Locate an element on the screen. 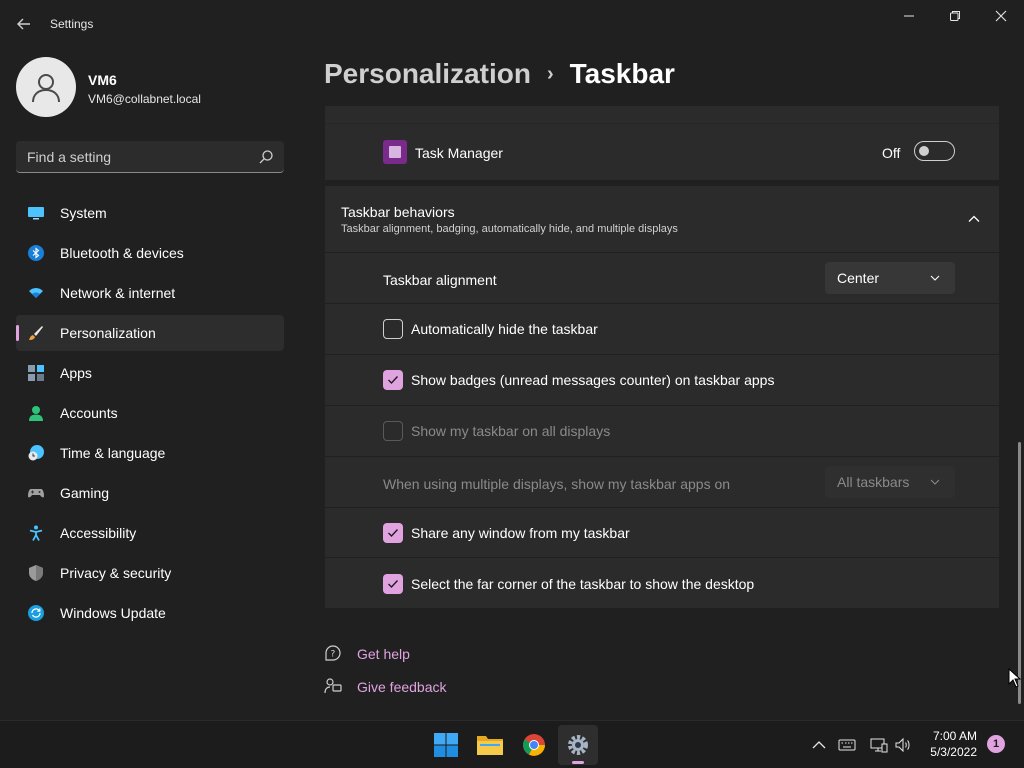 Image resolution: width=1024 pixels, height=768 pixels. wifi-icon is located at coordinates (36, 293).